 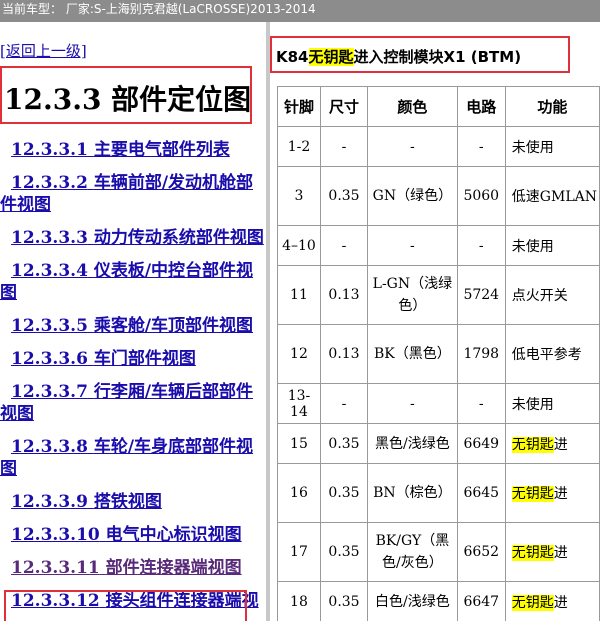 I want to click on page-title-box: 12.3.3 部件定位图, so click(x=126, y=95).